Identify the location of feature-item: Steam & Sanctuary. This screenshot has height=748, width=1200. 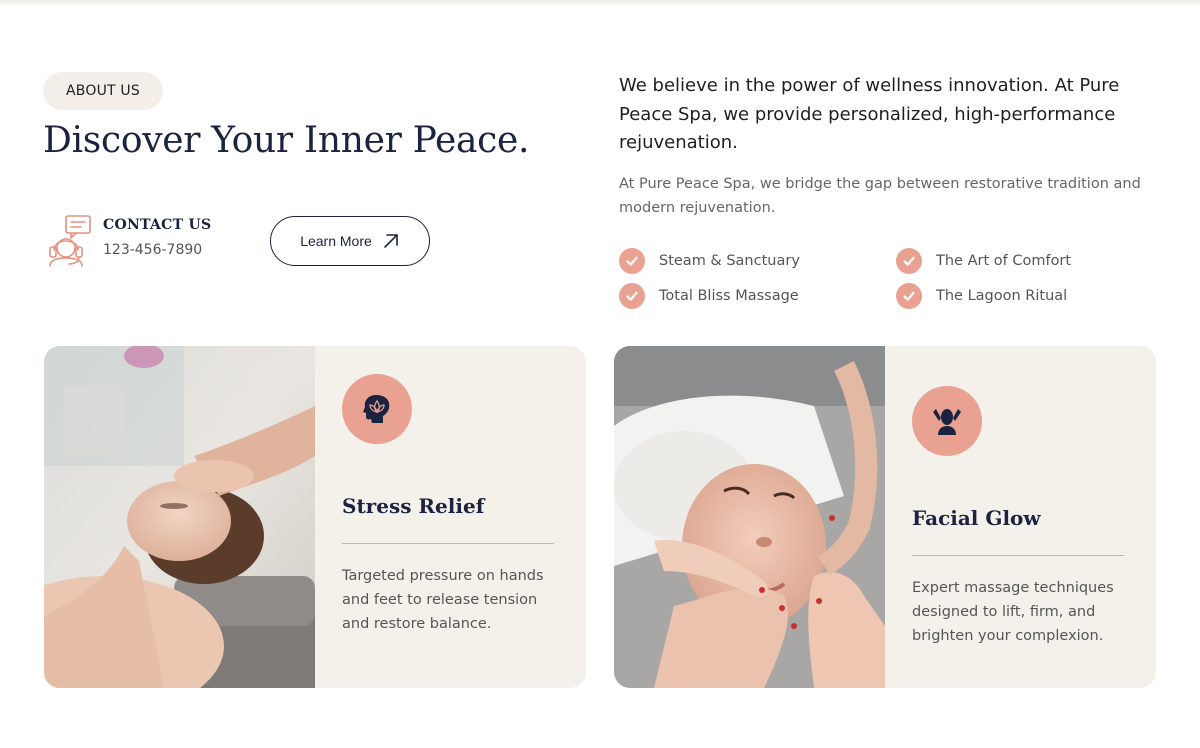
(757, 260).